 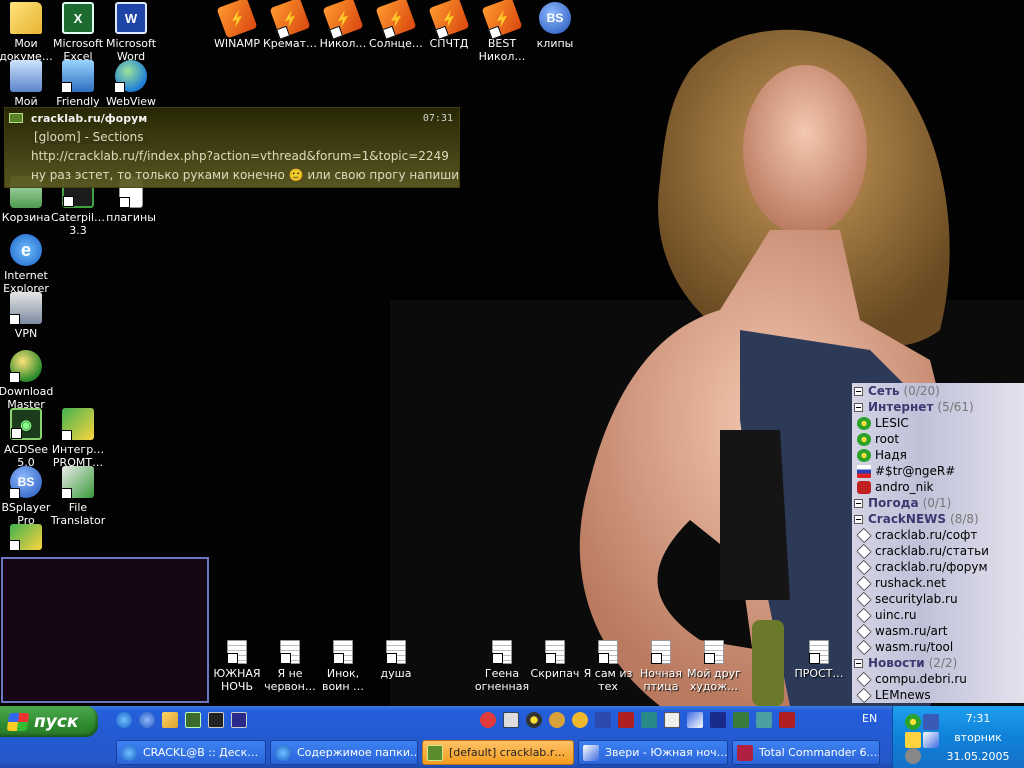 I want to click on contact-item: Надя, so click(x=938, y=455).